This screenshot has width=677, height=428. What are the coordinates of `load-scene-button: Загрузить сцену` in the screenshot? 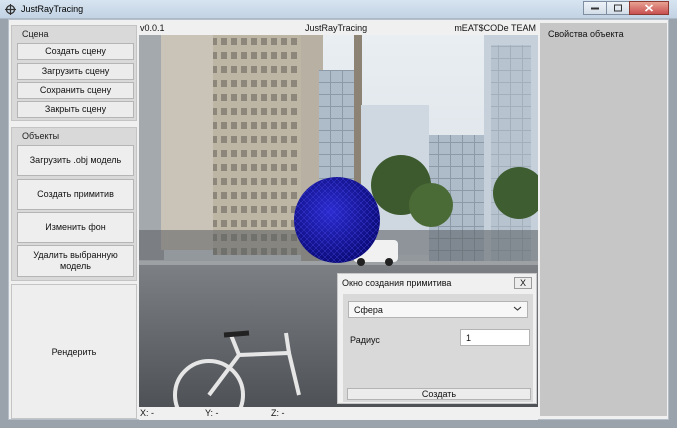 It's located at (75, 71).